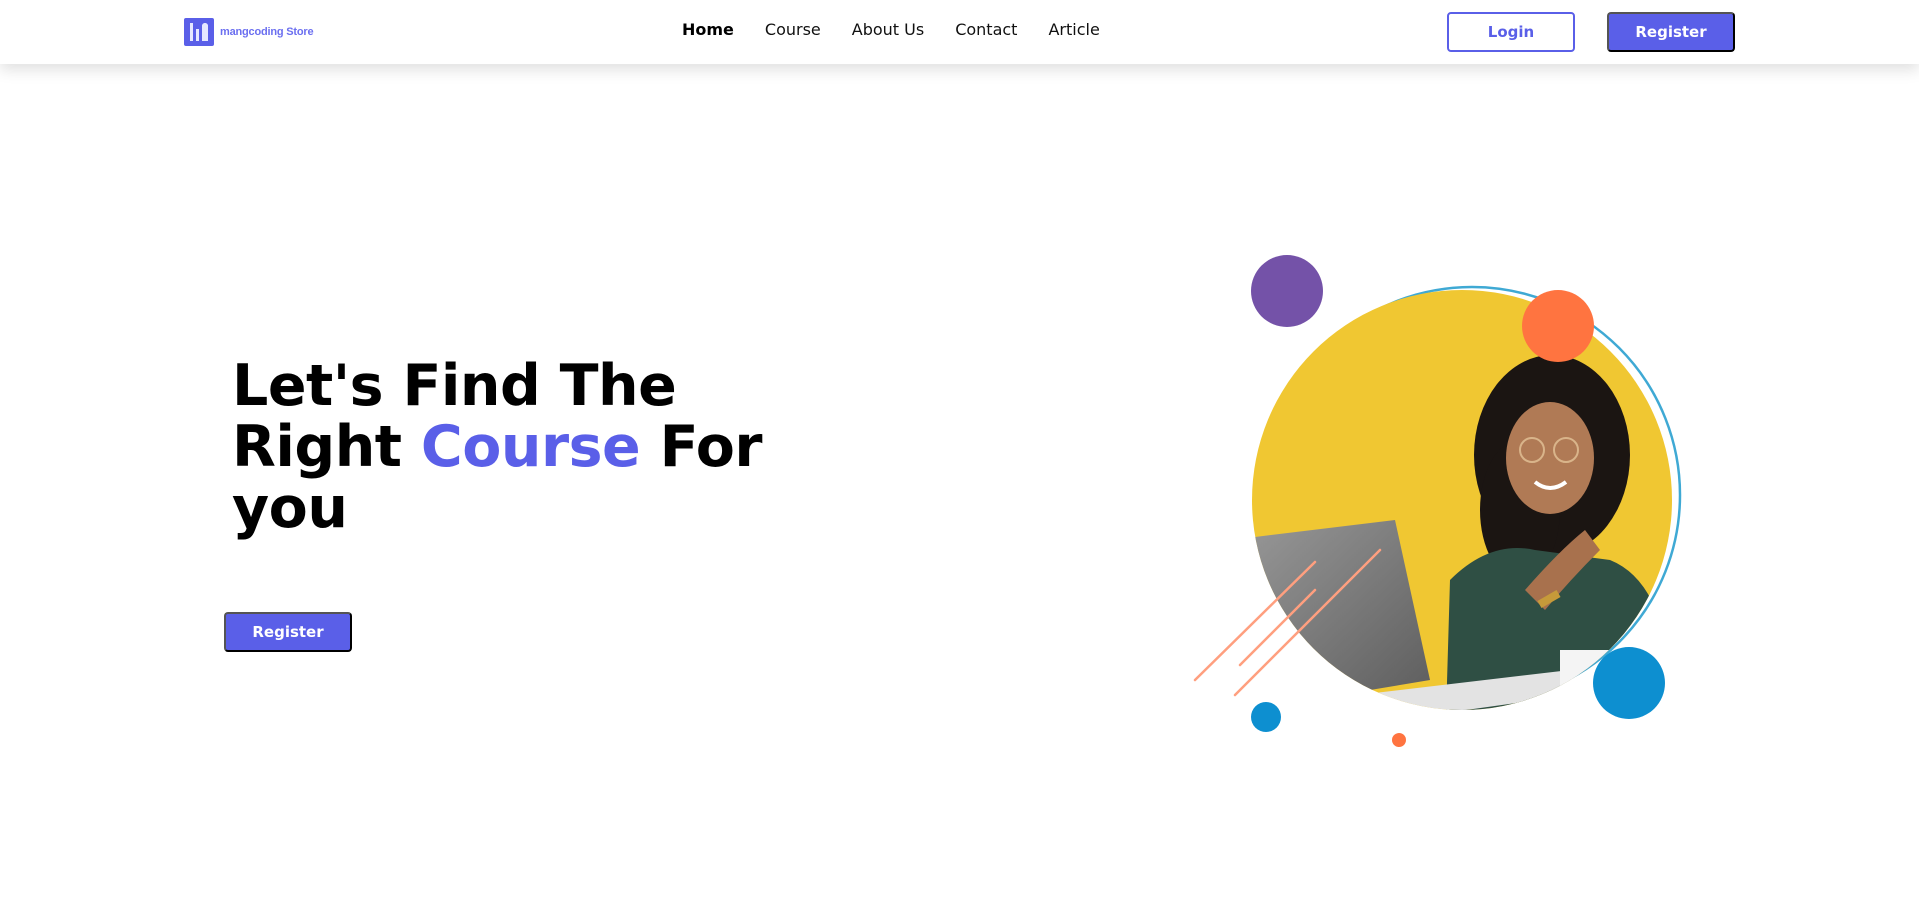  Describe the element at coordinates (530, 447) in the screenshot. I see `hero-title-accent: Course` at that location.